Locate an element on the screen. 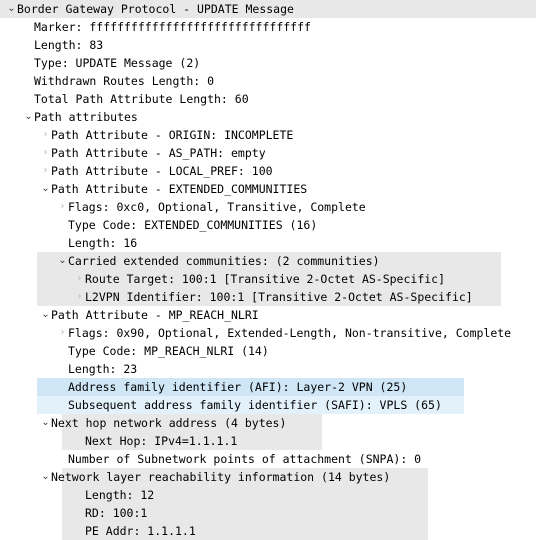  row-content: Marker: ffffffffffffffffffffffffffffffff is located at coordinates (155, 27).